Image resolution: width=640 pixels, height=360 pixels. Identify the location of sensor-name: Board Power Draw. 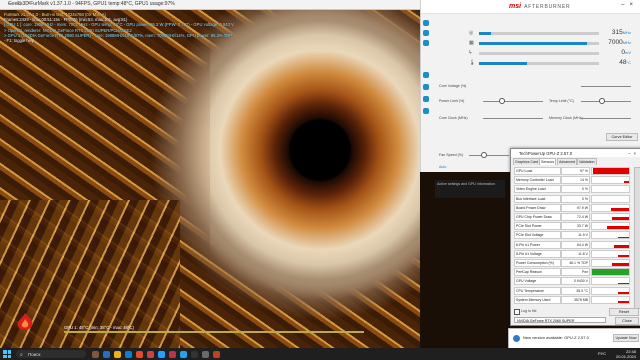
(537, 207).